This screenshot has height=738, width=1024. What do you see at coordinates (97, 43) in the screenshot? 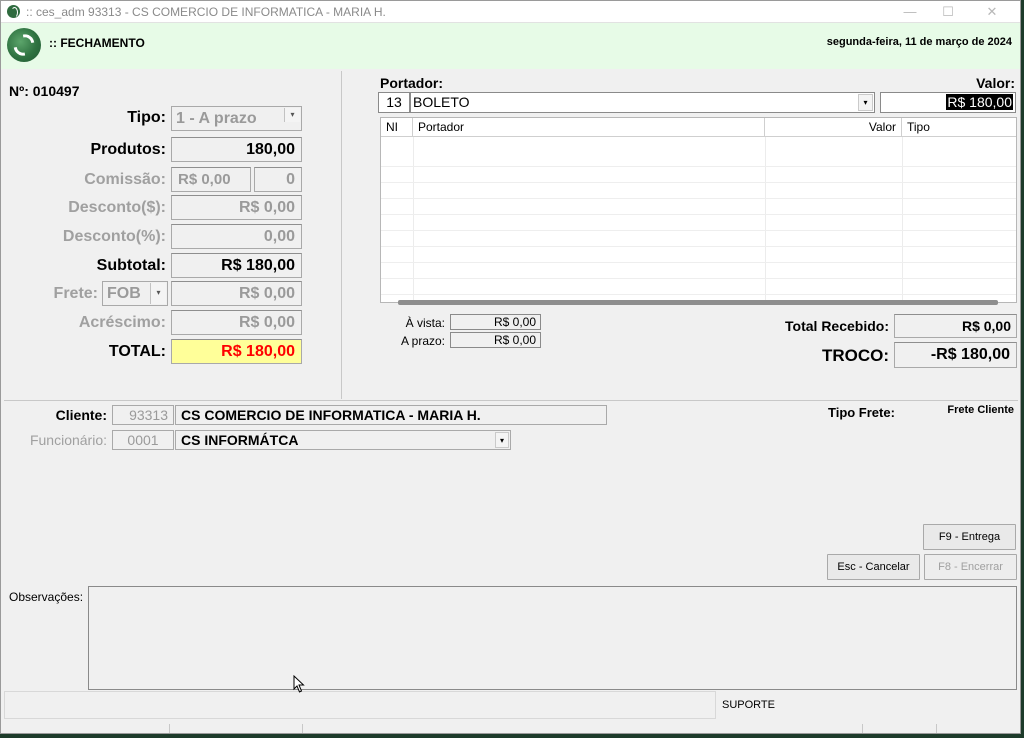
I see `screen-title: :: FECHAMENTO` at bounding box center [97, 43].